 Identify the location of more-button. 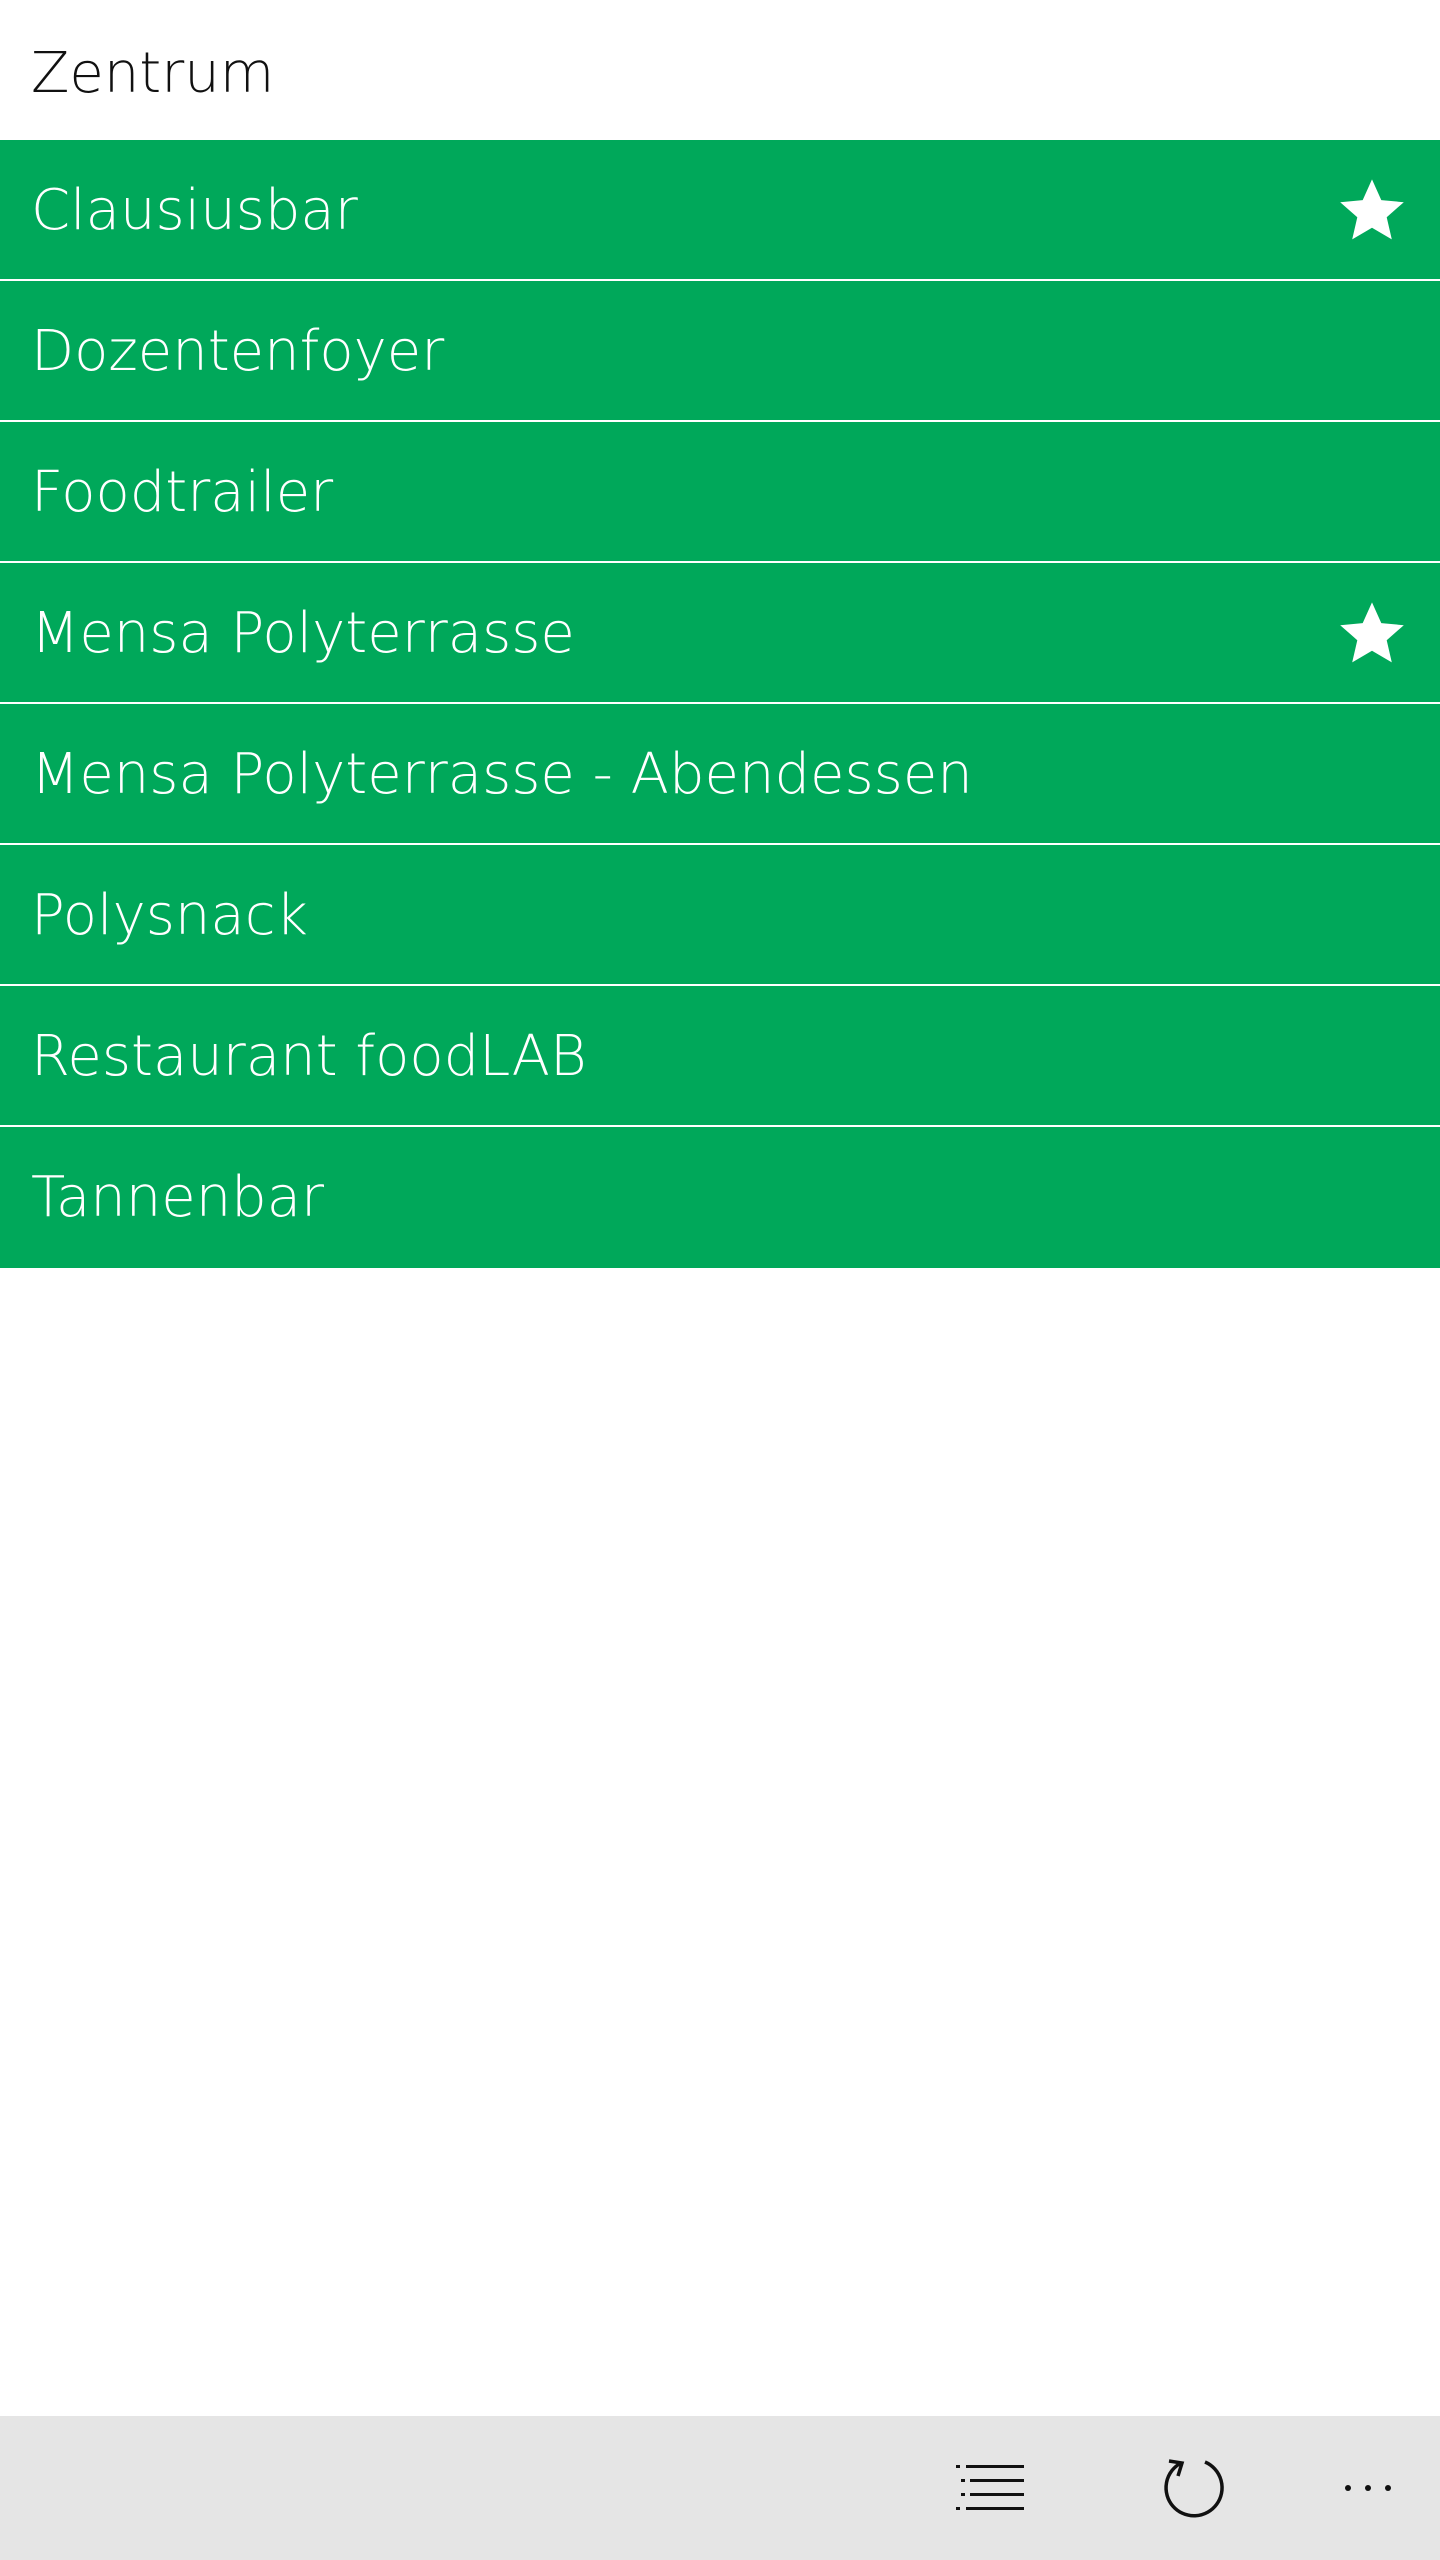
(1368, 2488).